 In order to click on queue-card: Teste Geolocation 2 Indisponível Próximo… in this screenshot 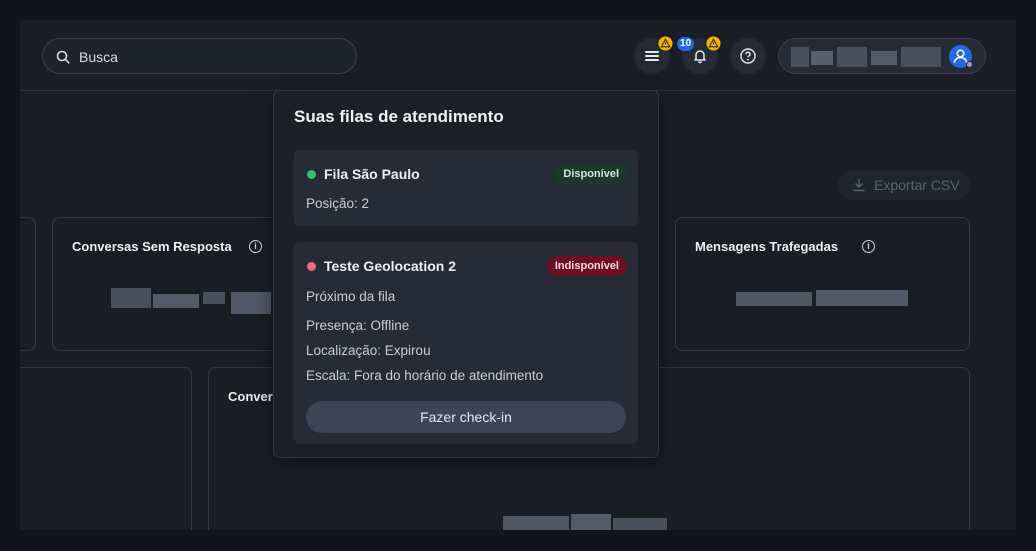, I will do `click(466, 343)`.